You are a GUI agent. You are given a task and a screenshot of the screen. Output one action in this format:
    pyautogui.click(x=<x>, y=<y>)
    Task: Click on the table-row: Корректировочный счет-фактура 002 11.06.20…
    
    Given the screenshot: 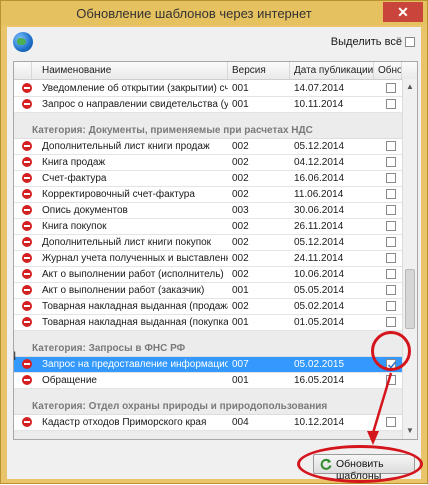 What is the action you would take?
    pyautogui.click(x=208, y=195)
    